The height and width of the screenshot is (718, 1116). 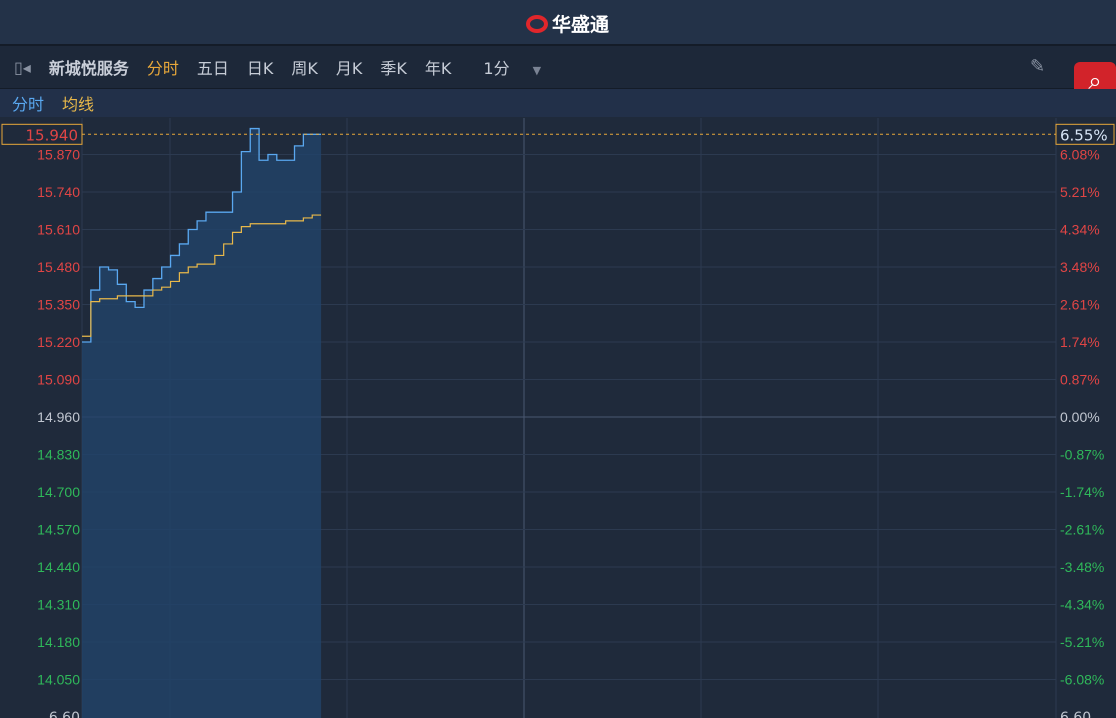 I want to click on price-tick-label: 14.050, so click(x=58, y=680).